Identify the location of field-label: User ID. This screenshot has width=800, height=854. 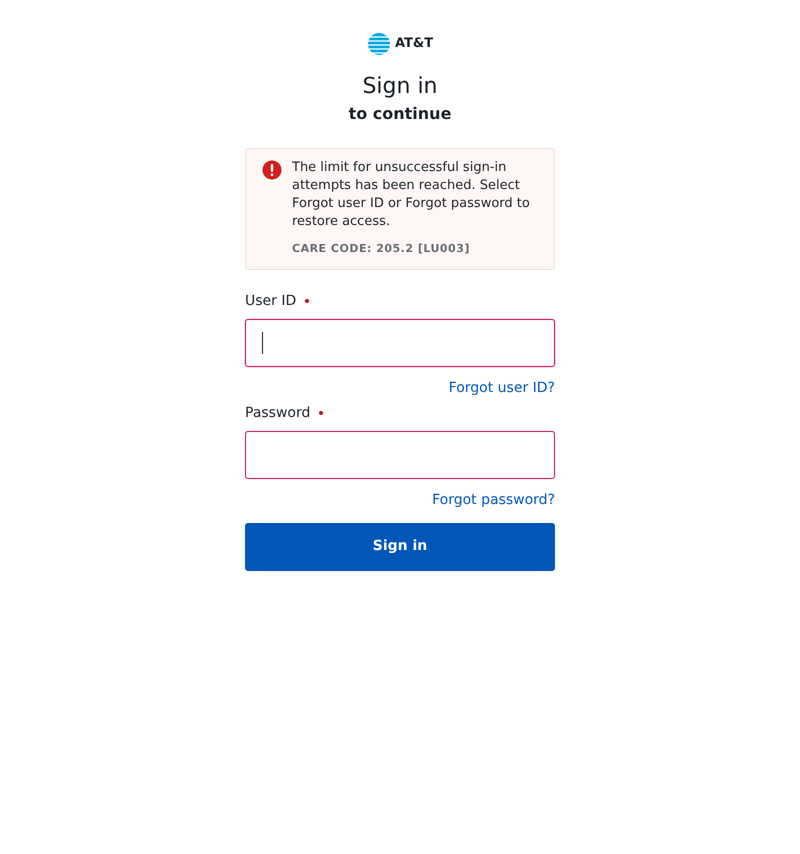
(270, 301).